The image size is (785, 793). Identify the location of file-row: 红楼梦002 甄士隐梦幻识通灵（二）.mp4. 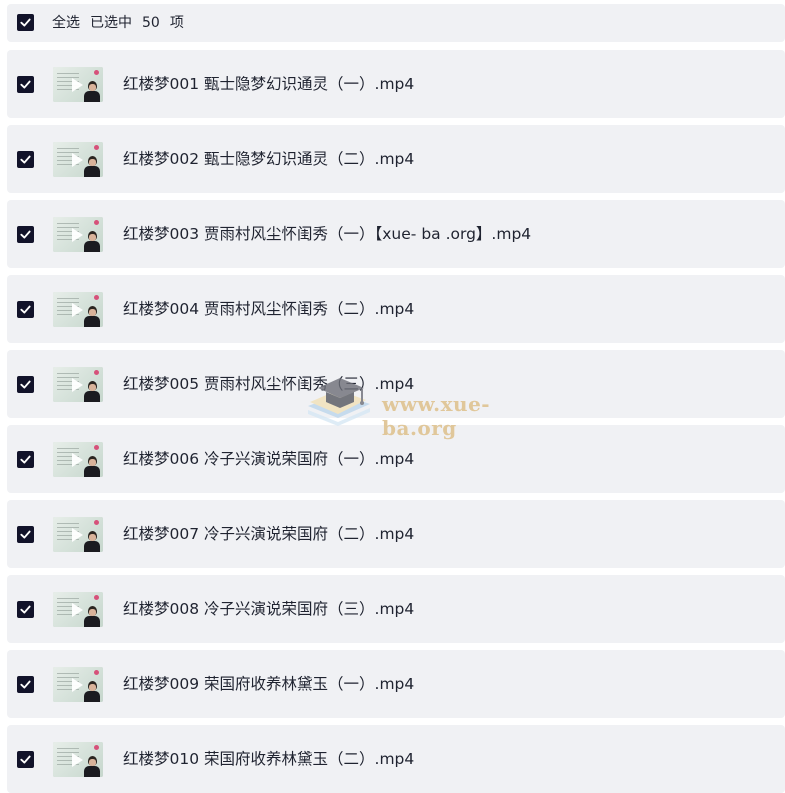
(396, 159).